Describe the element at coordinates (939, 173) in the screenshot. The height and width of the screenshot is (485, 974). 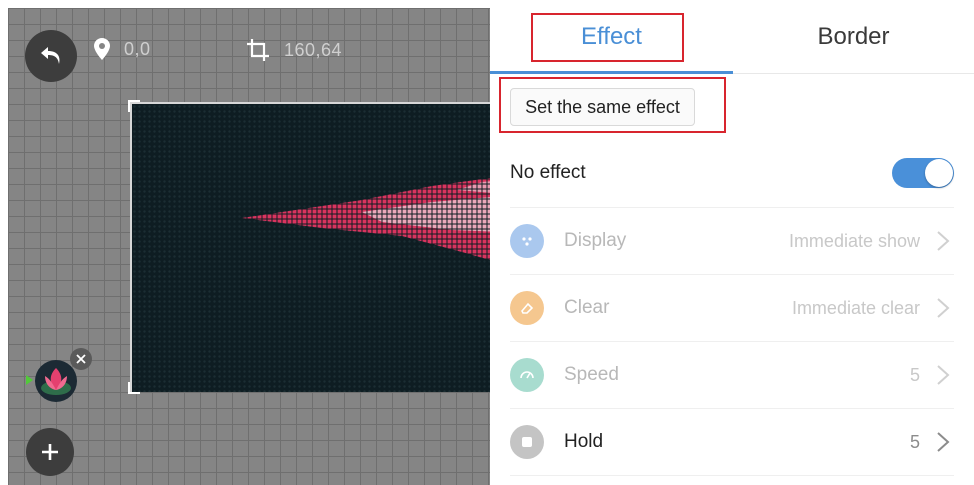
I see `toggle-knob` at that location.